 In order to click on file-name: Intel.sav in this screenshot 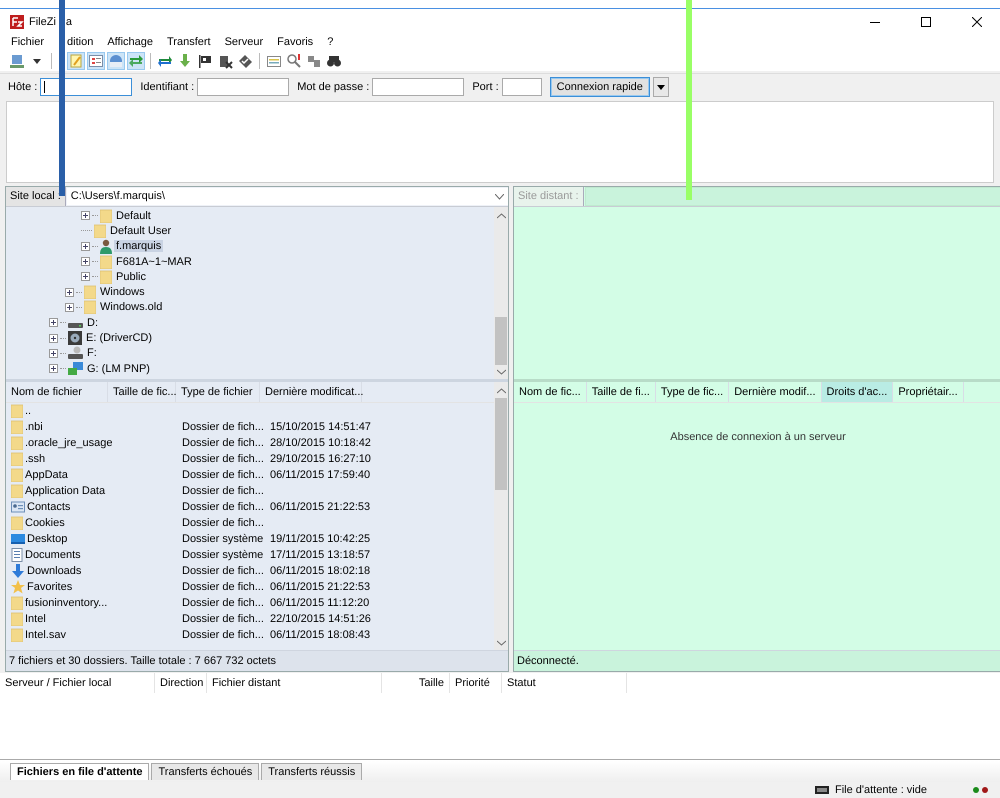, I will do `click(45, 635)`.